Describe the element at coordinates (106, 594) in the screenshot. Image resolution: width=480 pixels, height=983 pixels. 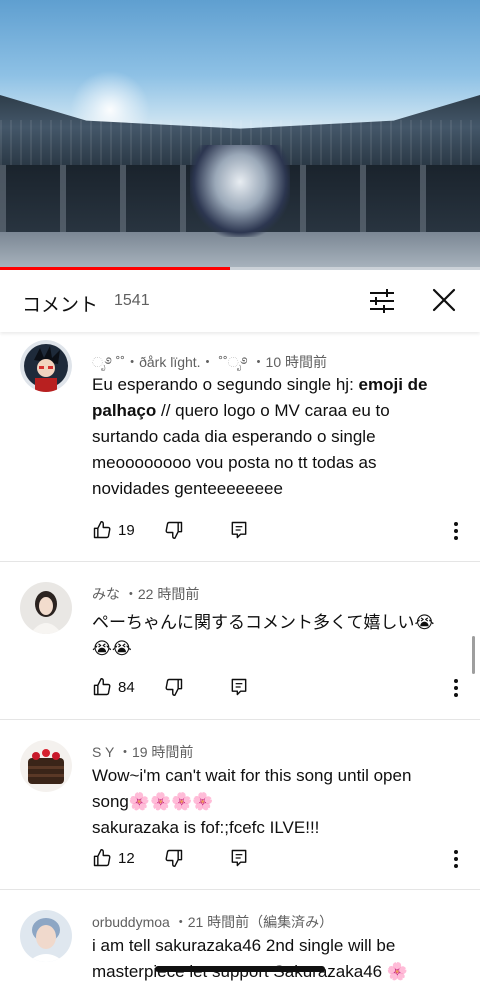
I see `comment-author: みな` at that location.